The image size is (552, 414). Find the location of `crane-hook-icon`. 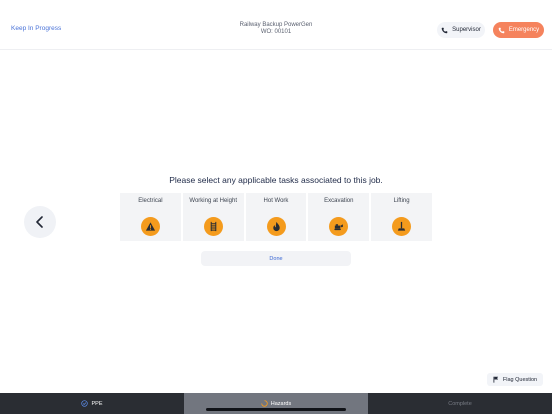

crane-hook-icon is located at coordinates (402, 226).